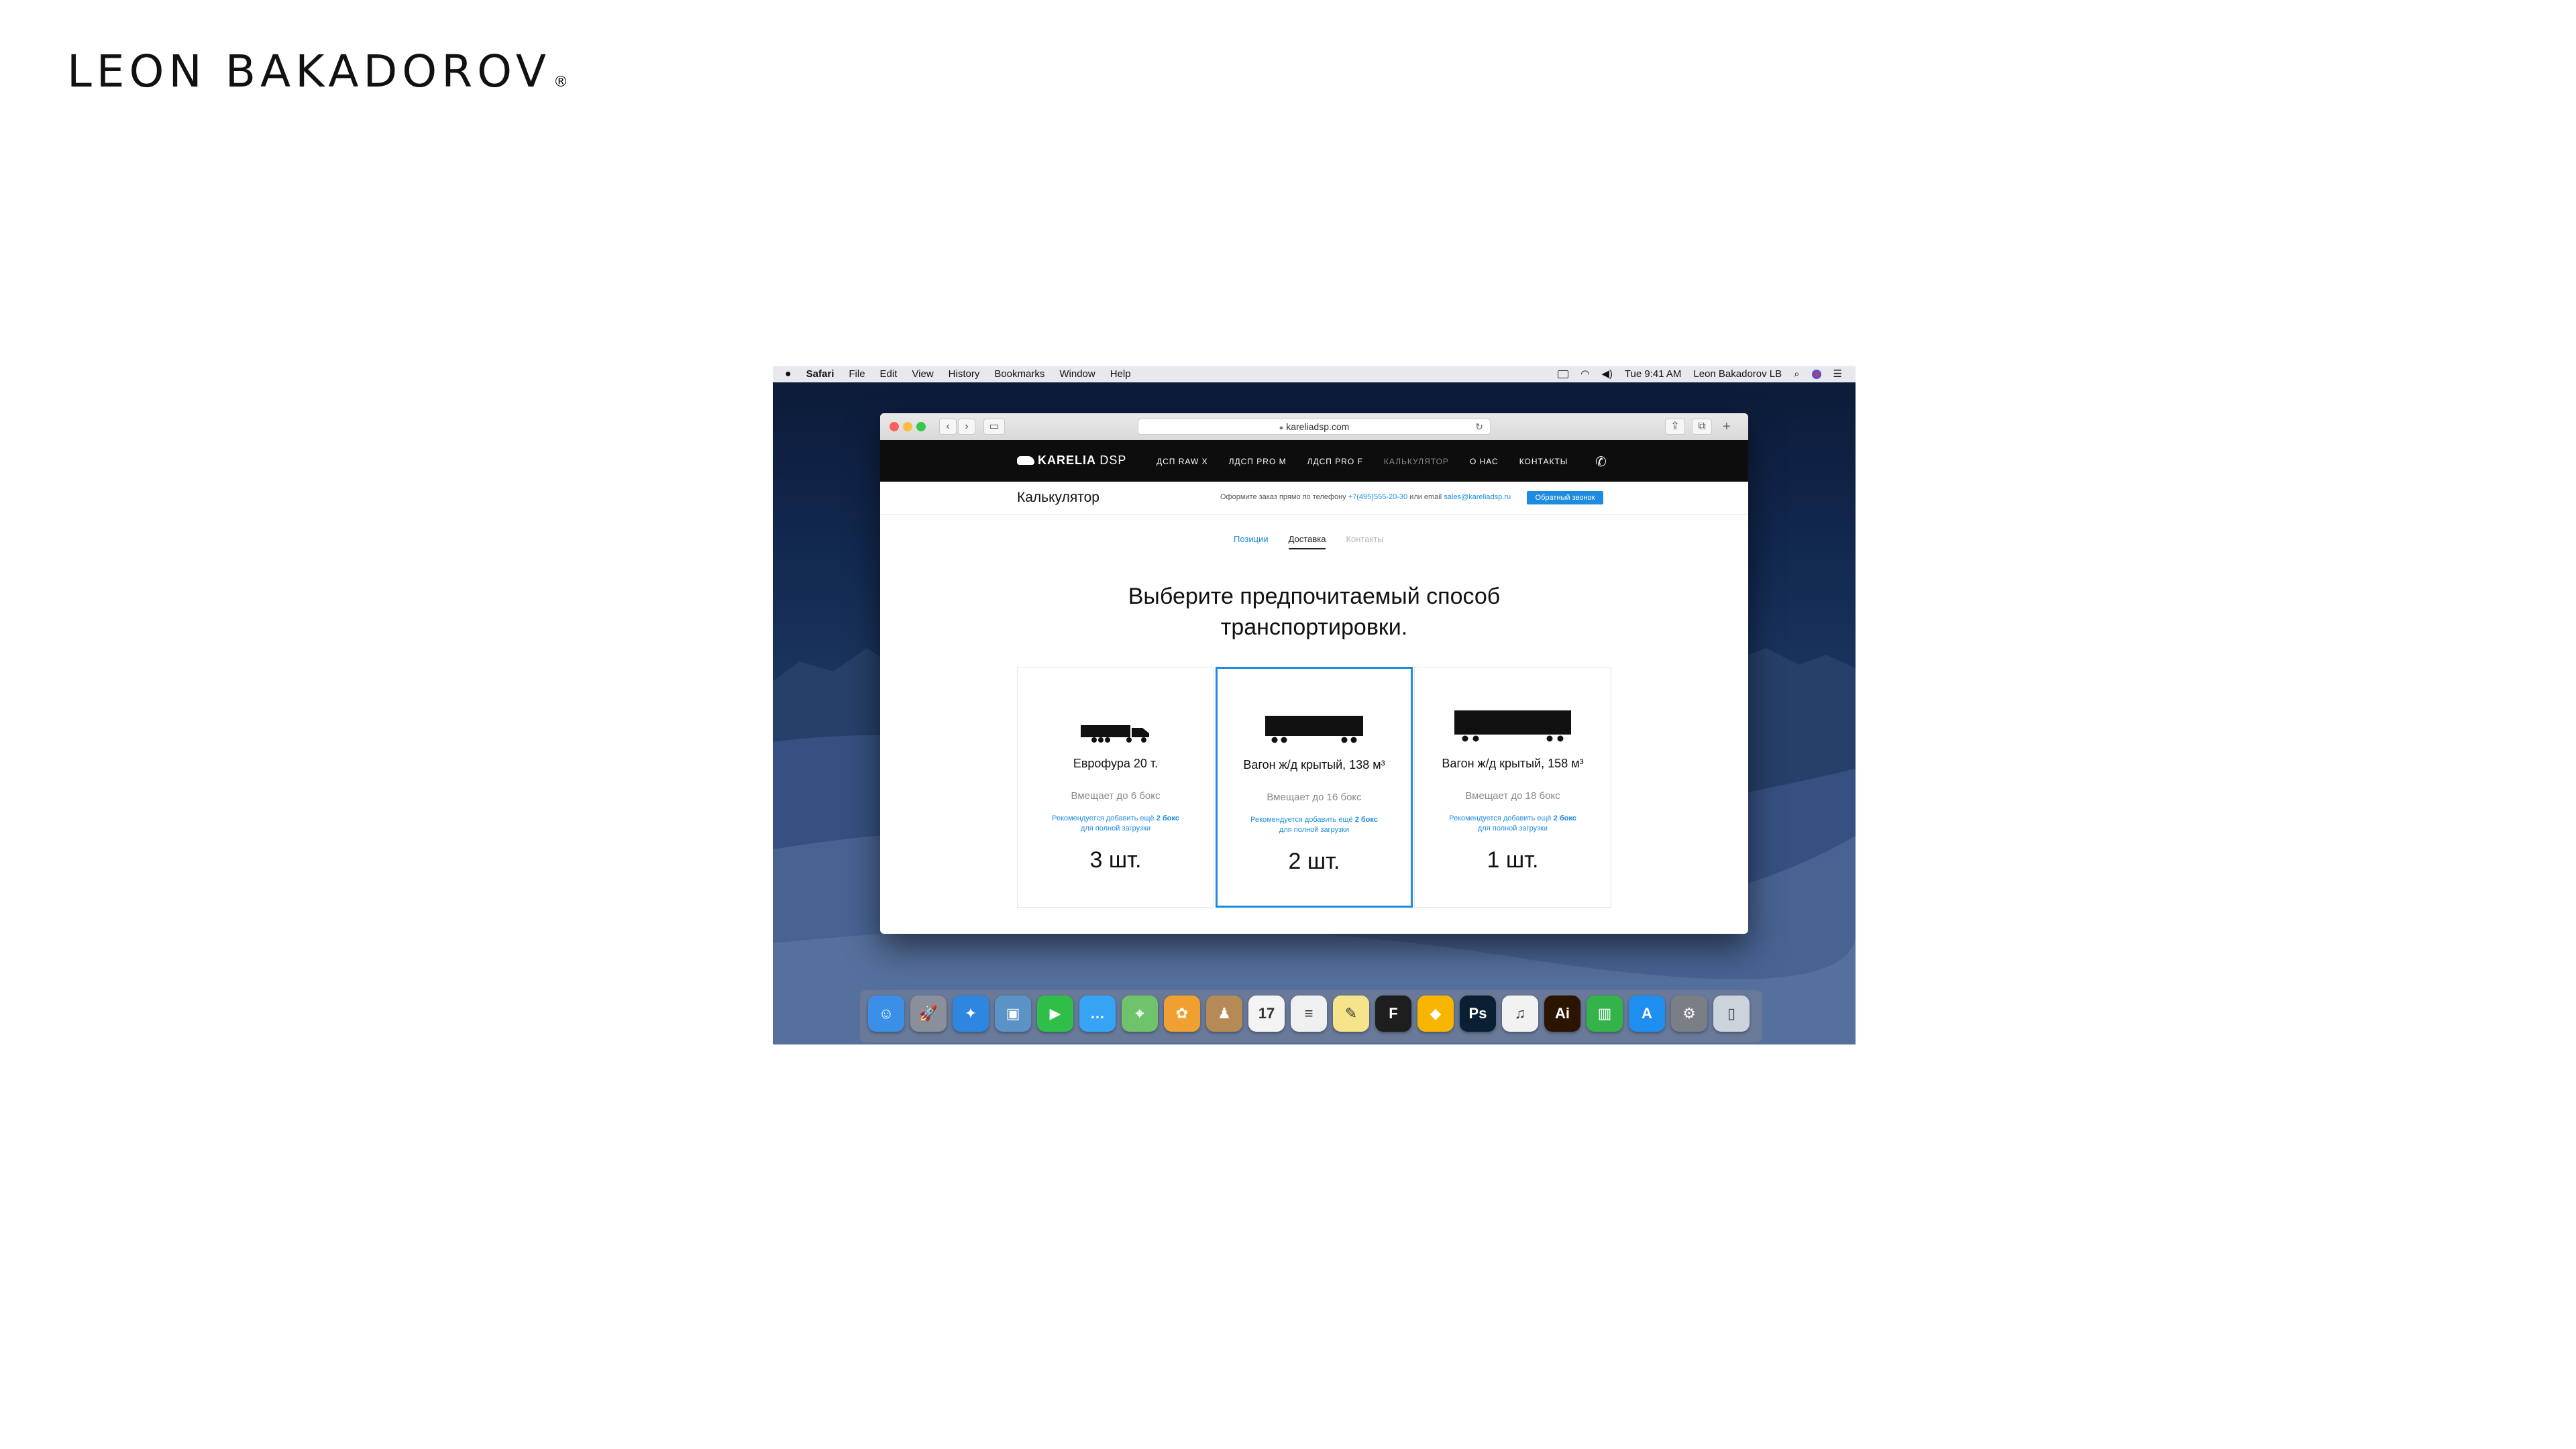  I want to click on menu-help: Help, so click(1120, 374).